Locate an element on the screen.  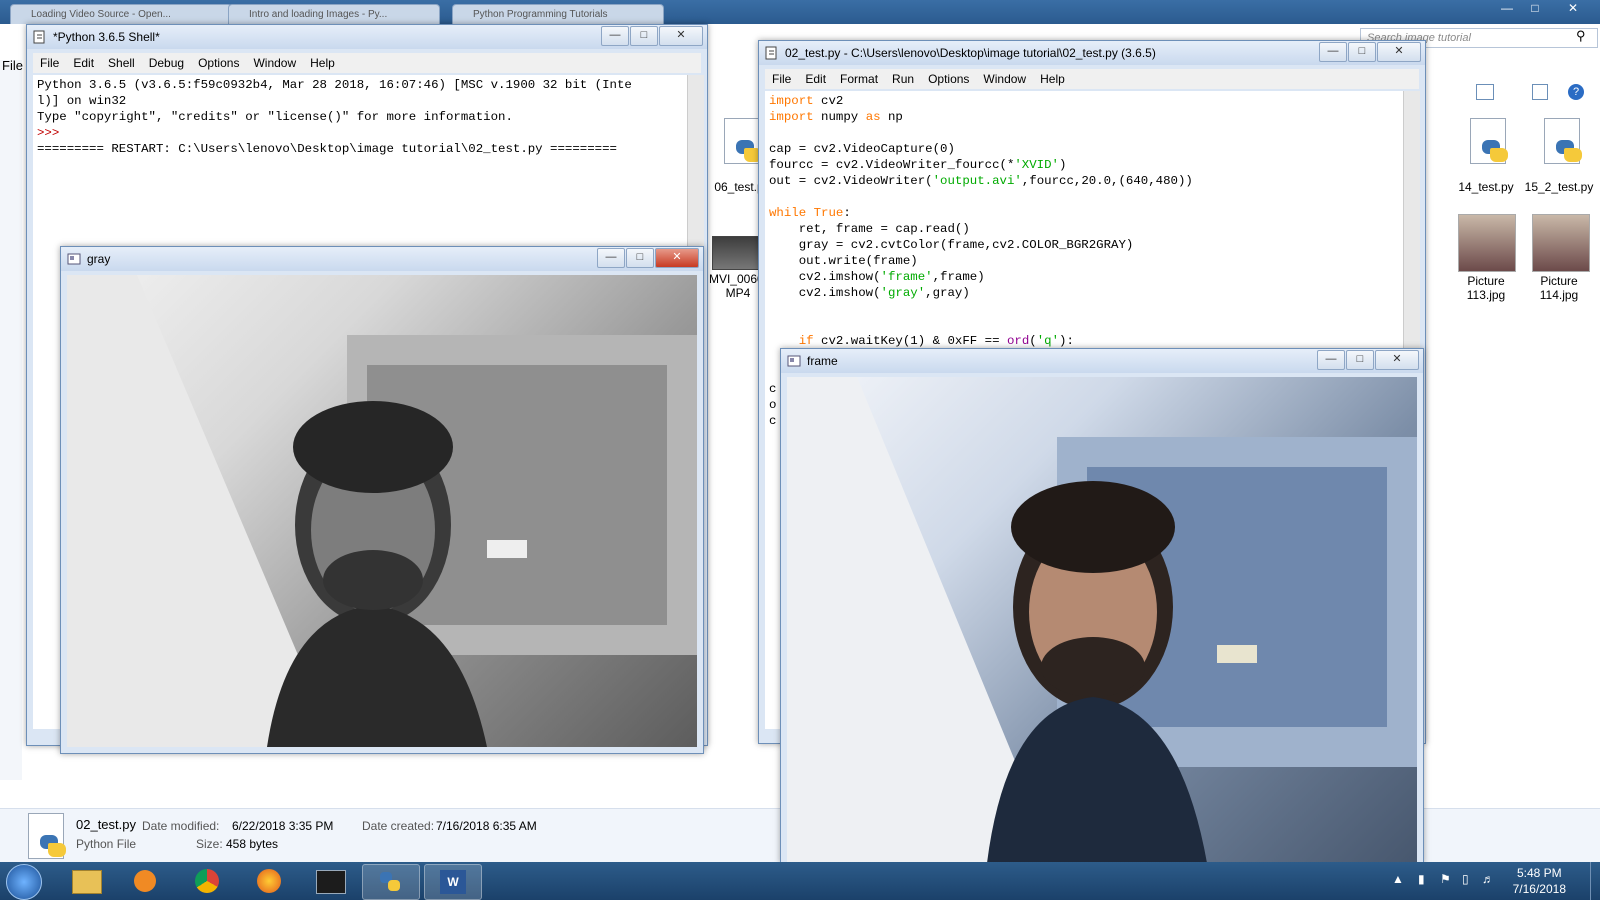
terminal-taskbar-icon is located at coordinates (330, 881).